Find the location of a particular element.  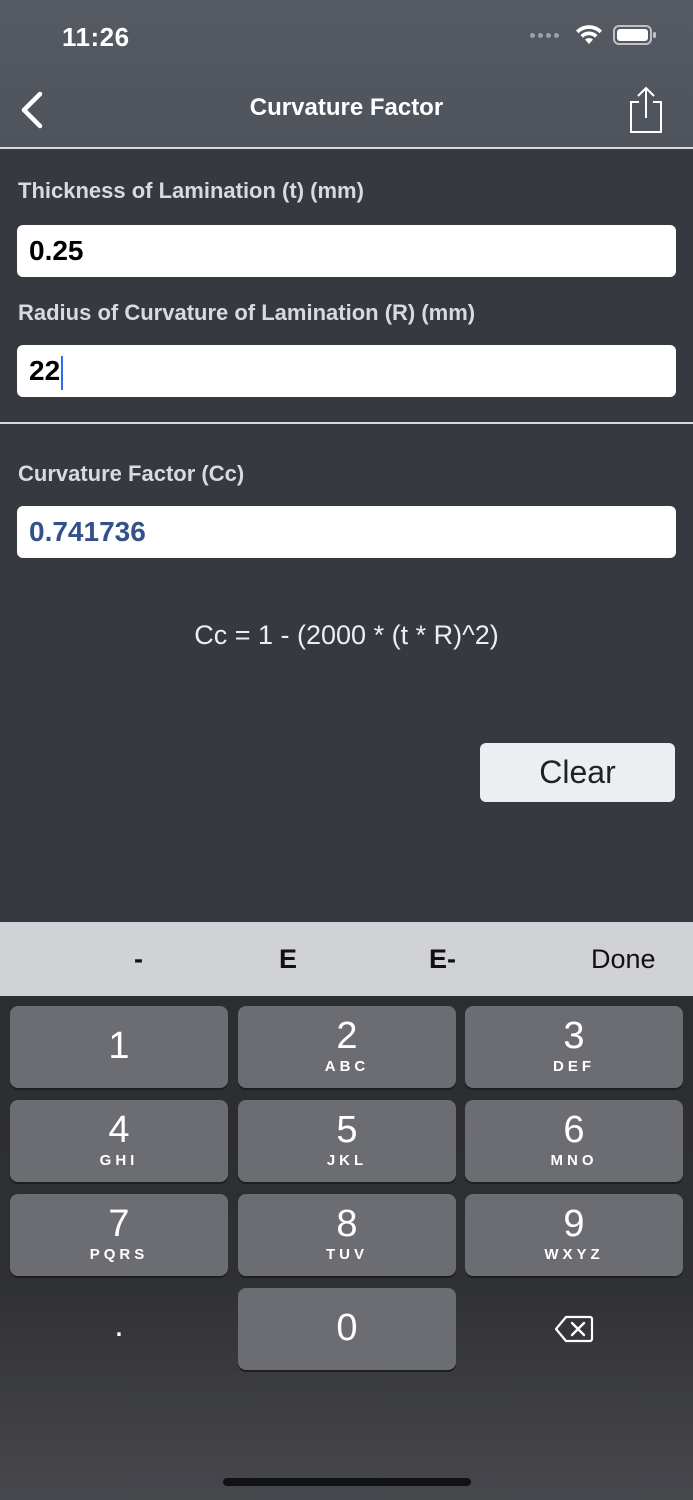

status-indicators is located at coordinates (593, 35).